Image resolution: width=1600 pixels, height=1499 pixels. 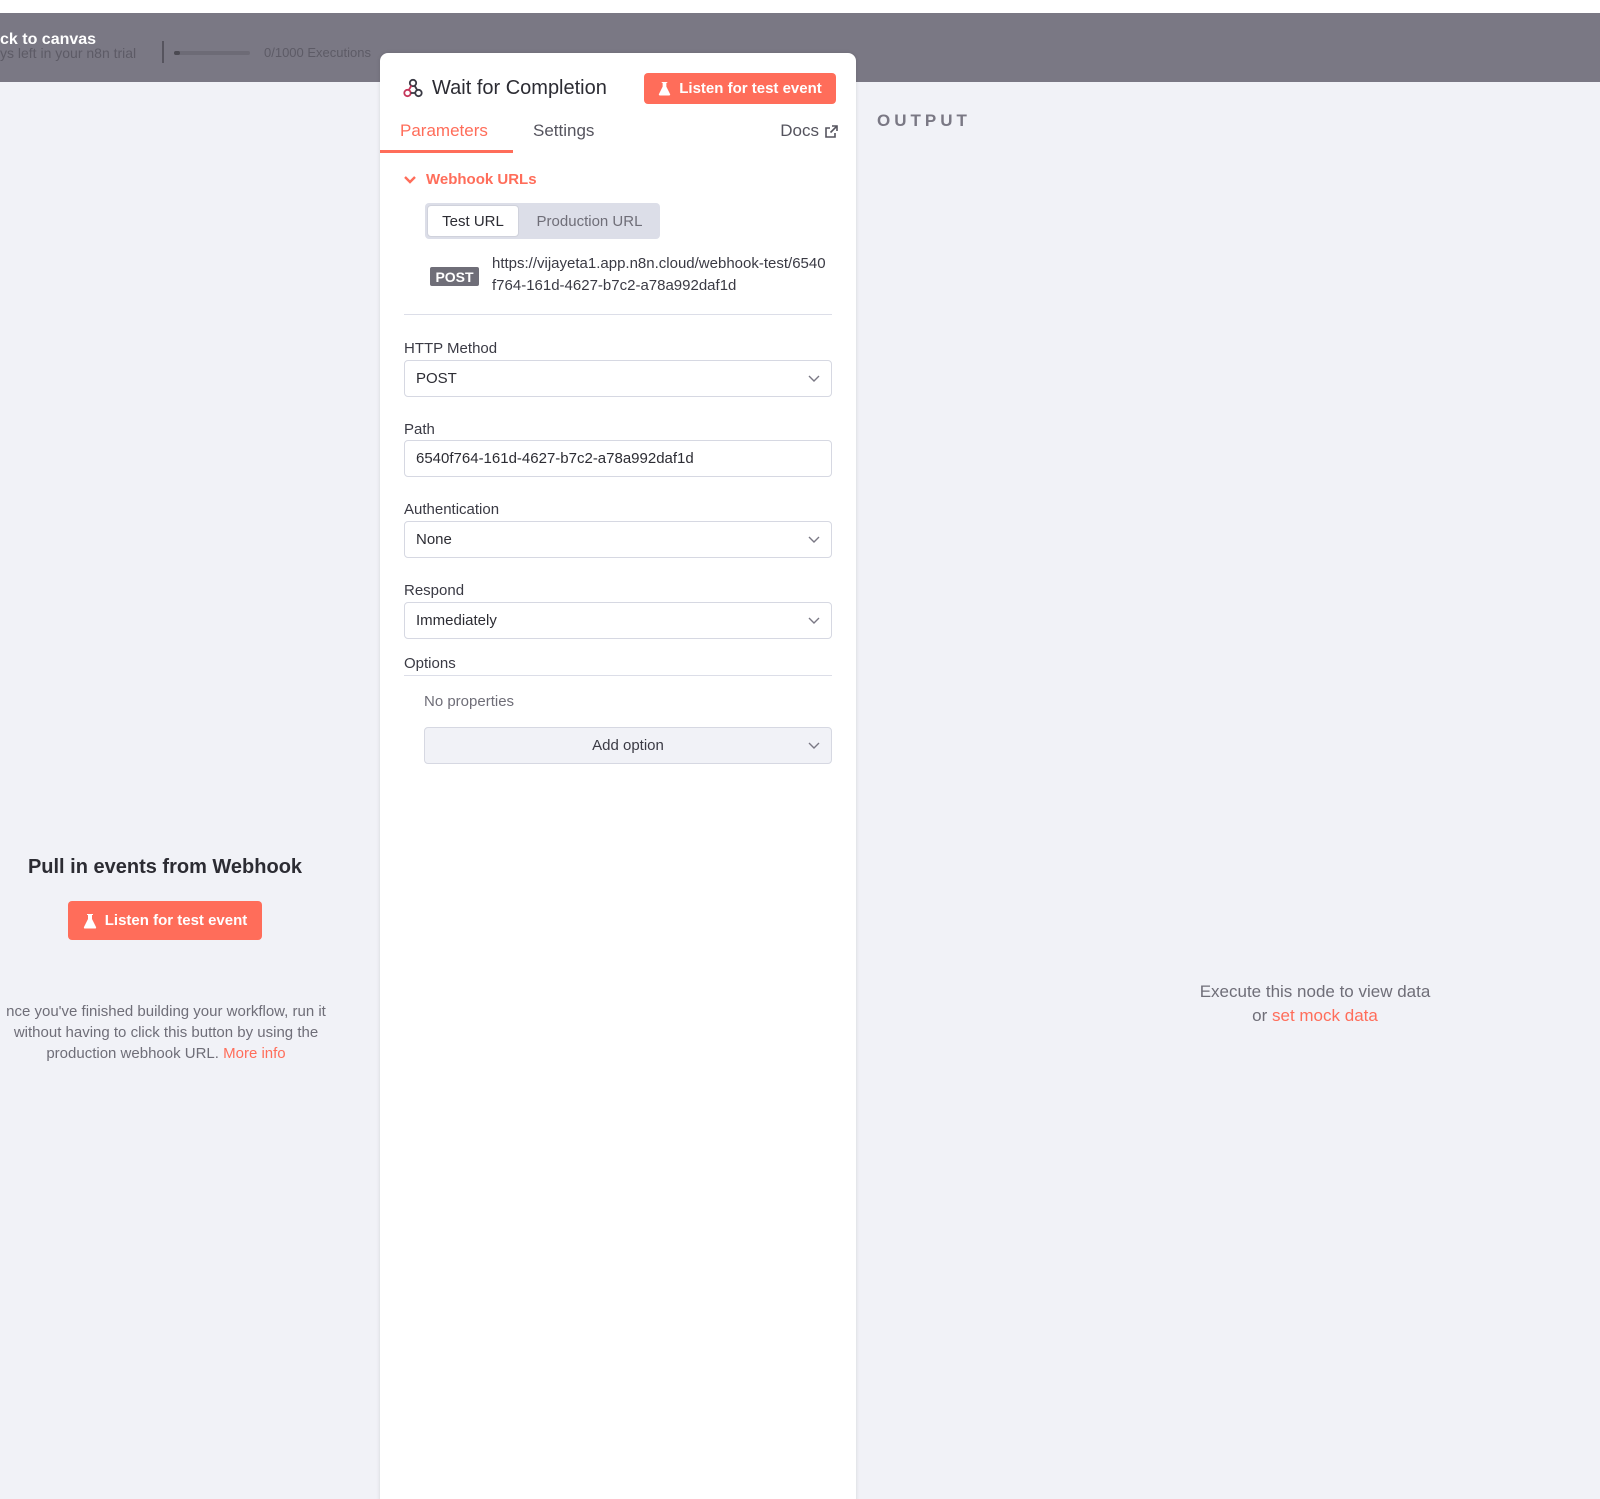 What do you see at coordinates (924, 120) in the screenshot?
I see `output-panel-label: OUTPUT` at bounding box center [924, 120].